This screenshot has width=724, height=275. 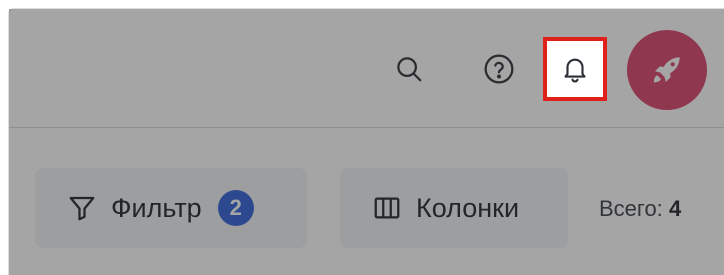 I want to click on columns-button: Колонки, so click(x=454, y=208).